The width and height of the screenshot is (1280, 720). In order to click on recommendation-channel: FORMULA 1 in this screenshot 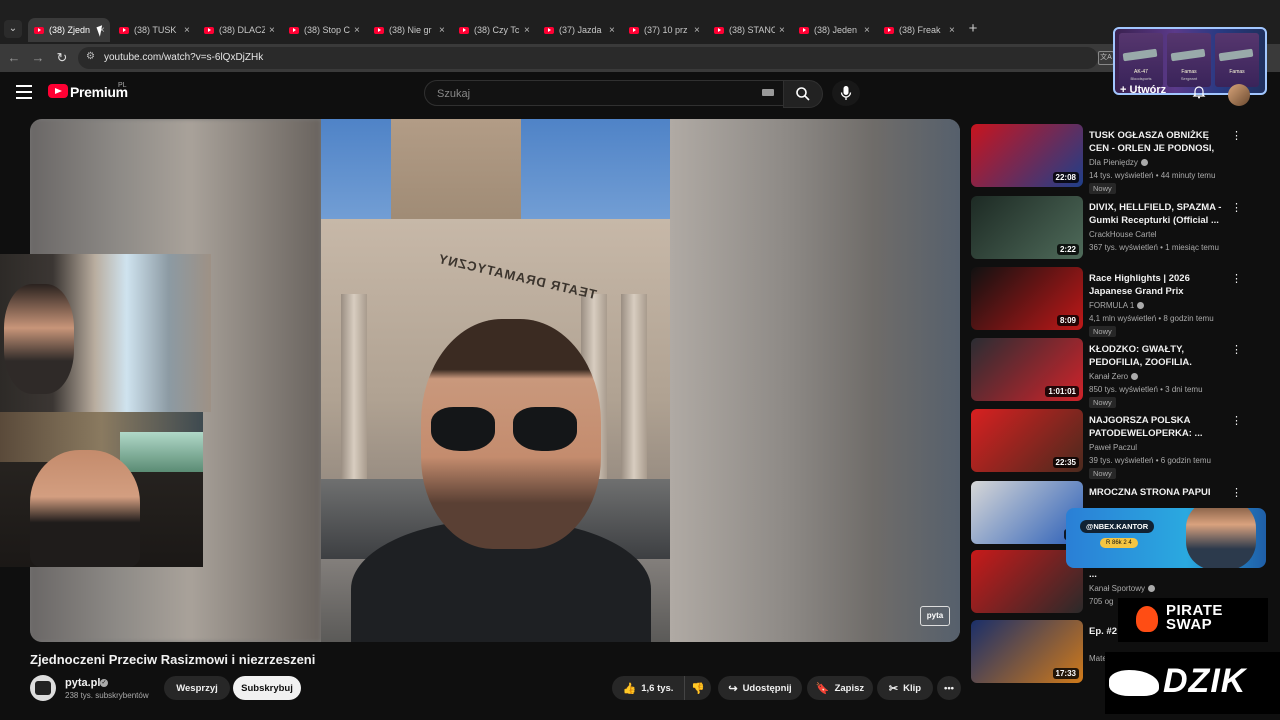, I will do `click(1117, 305)`.